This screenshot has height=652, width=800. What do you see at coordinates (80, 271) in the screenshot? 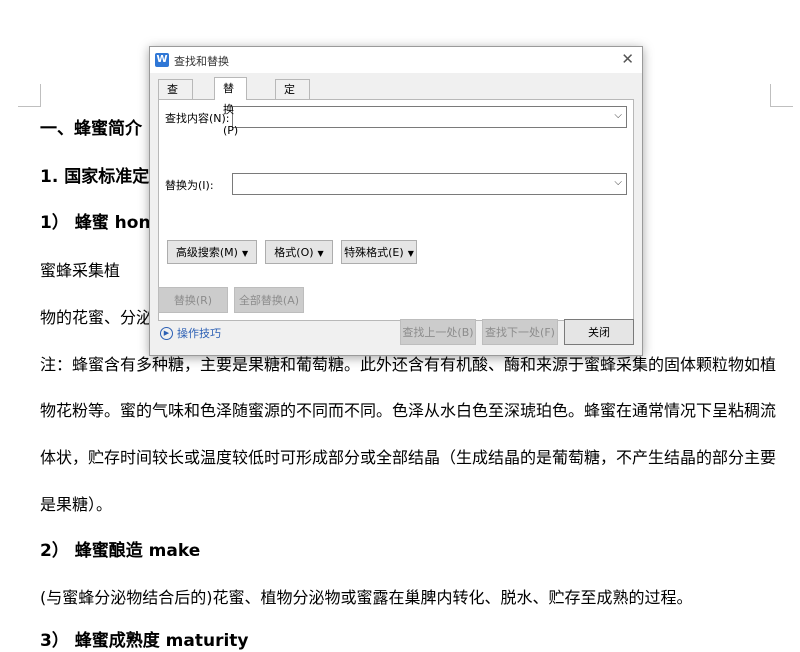
I see `doc-paragraph: 蜜蜂采集植` at bounding box center [80, 271].